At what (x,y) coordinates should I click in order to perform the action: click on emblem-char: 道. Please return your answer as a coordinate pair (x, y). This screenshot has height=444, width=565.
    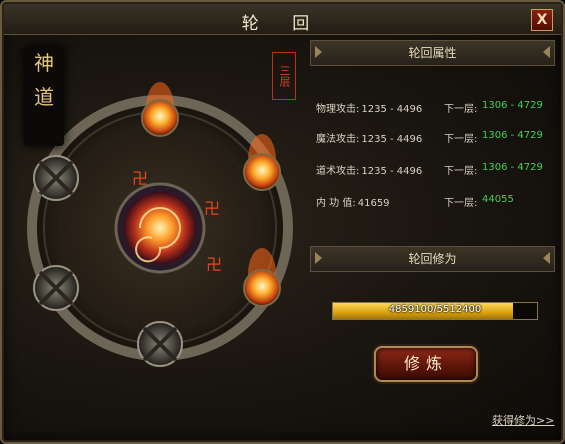
    Looking at the image, I should click on (44, 97).